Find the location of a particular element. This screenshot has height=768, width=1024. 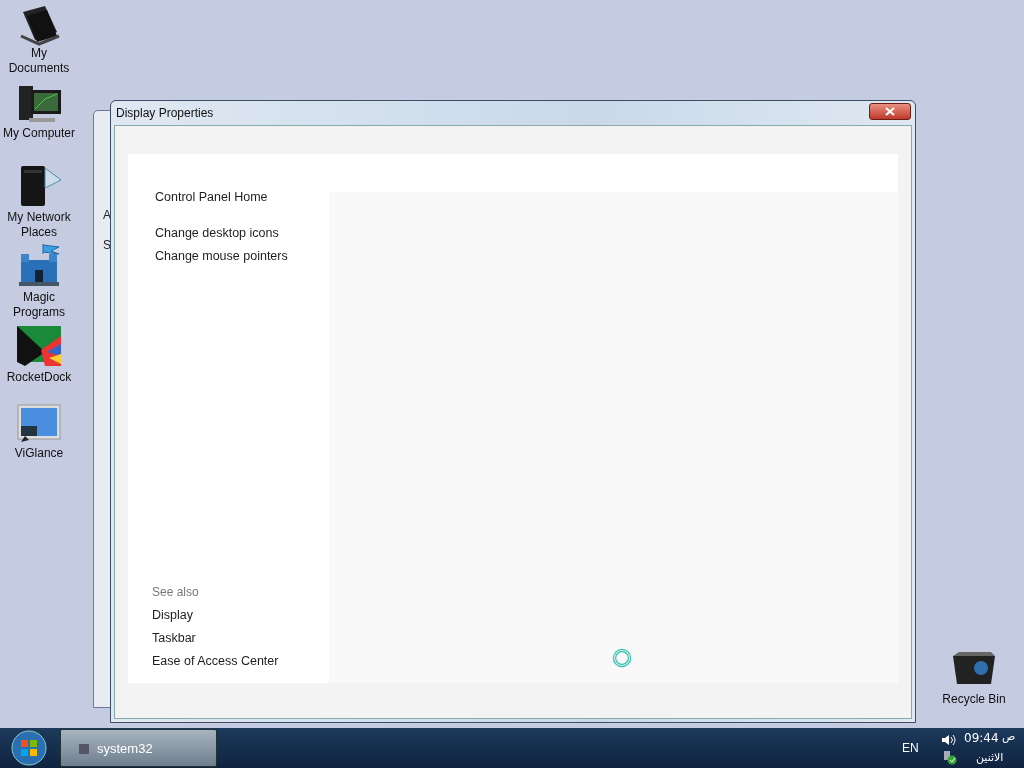

language-indicator: EN is located at coordinates (910, 748).